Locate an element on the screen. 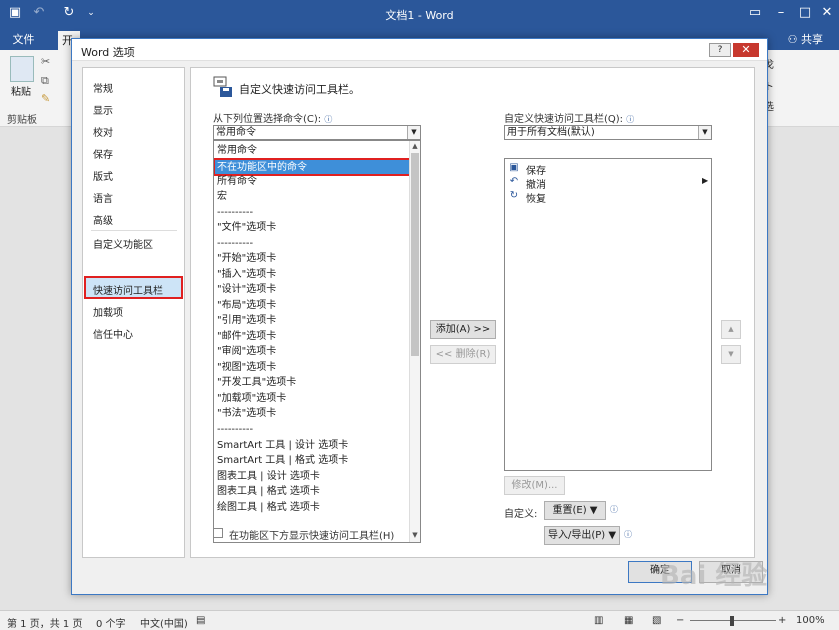  dialog-close-button: ✕ is located at coordinates (746, 50).